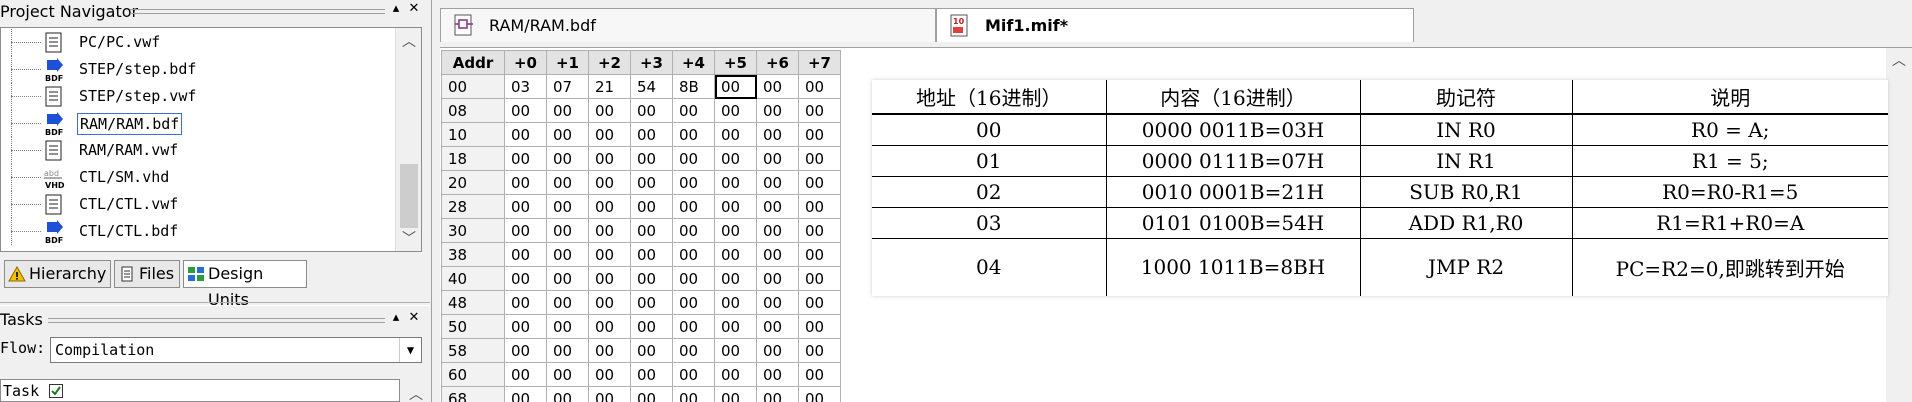 The image size is (1912, 402). What do you see at coordinates (409, 196) in the screenshot?
I see `scroll-thumb` at bounding box center [409, 196].